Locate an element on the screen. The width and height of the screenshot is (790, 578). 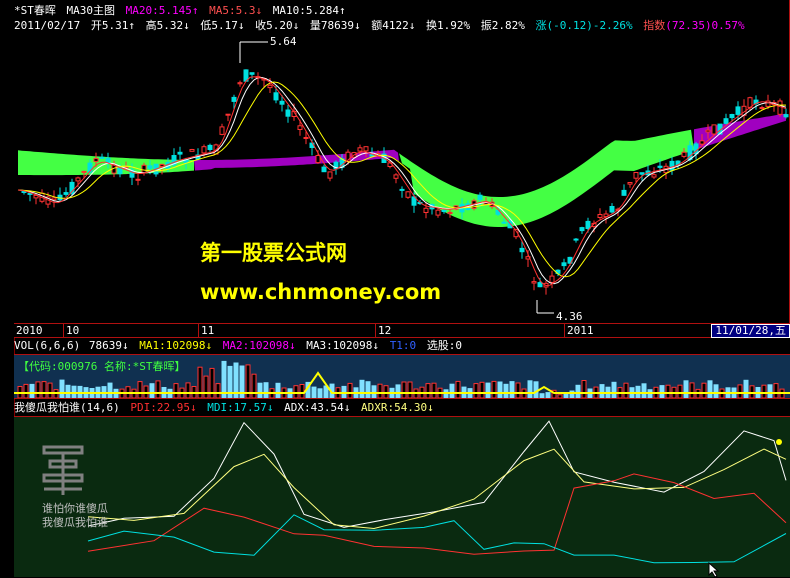
time-tick-10: 10 is located at coordinates (71, 331).